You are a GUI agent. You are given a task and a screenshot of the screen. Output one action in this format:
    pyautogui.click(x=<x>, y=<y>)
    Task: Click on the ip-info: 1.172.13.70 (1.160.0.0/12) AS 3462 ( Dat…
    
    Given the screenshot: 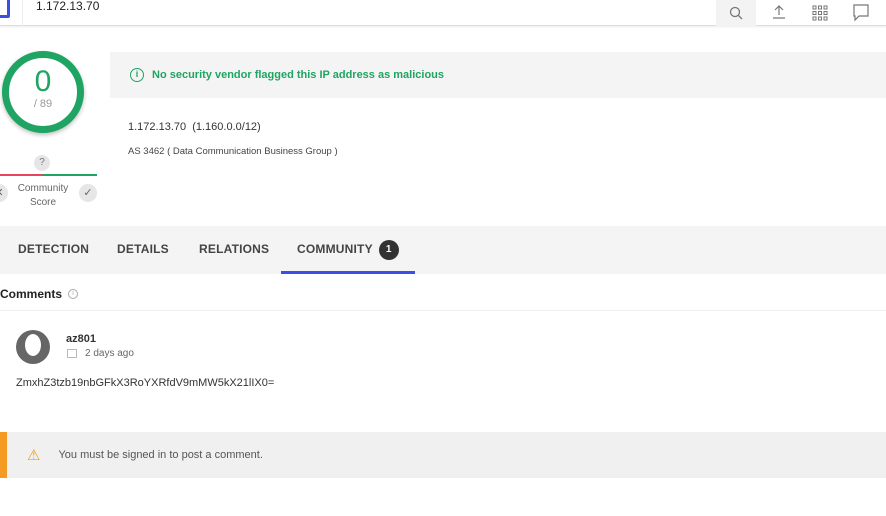 What is the action you would take?
    pyautogui.click(x=498, y=136)
    